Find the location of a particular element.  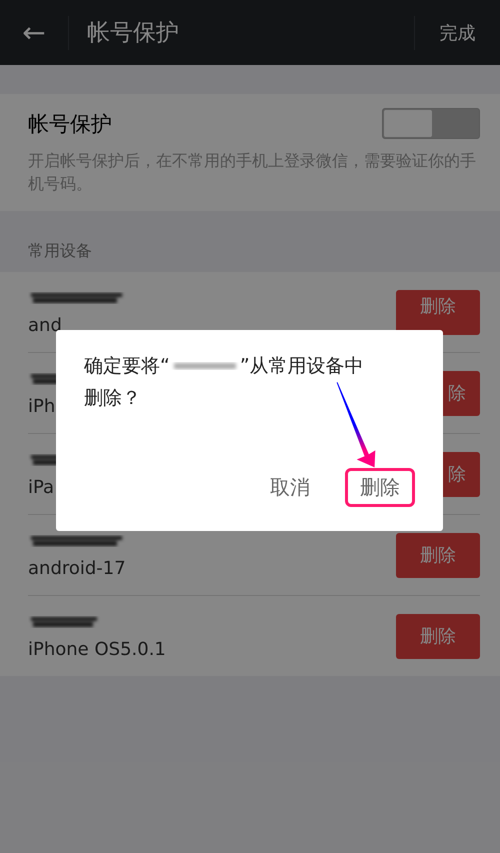

device-name: iPh is located at coordinates (42, 406).